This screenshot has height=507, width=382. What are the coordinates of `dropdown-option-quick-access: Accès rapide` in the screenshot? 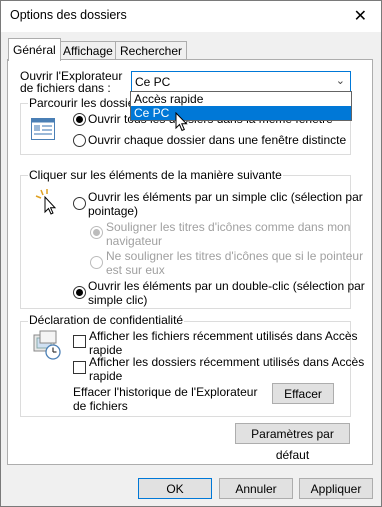 It's located at (241, 99).